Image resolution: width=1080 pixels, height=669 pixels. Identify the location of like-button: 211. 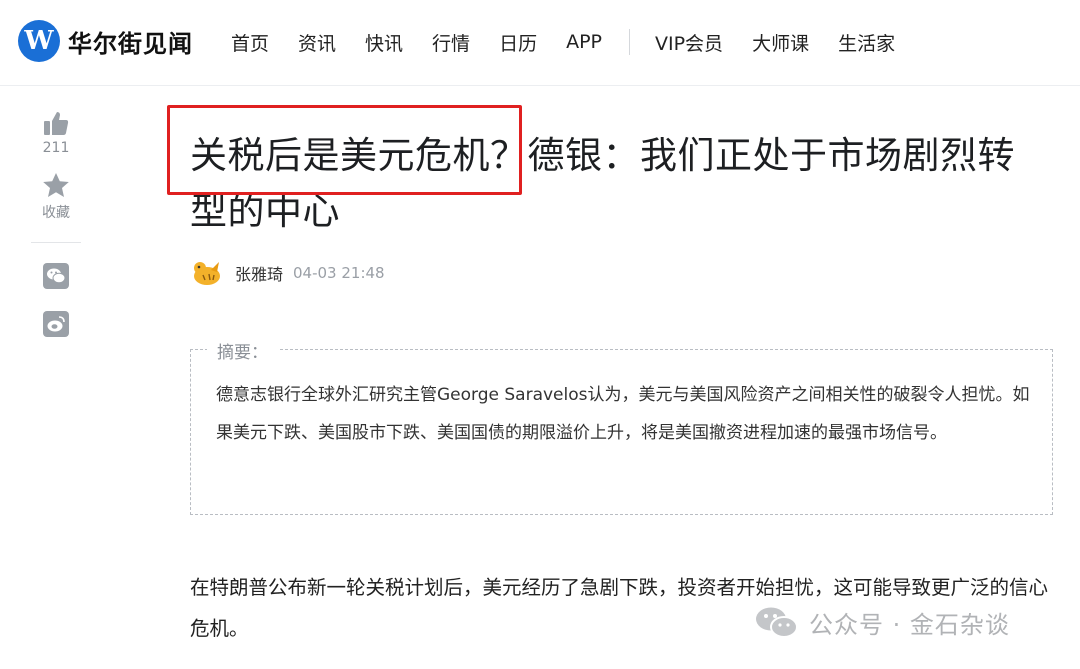
(56, 133).